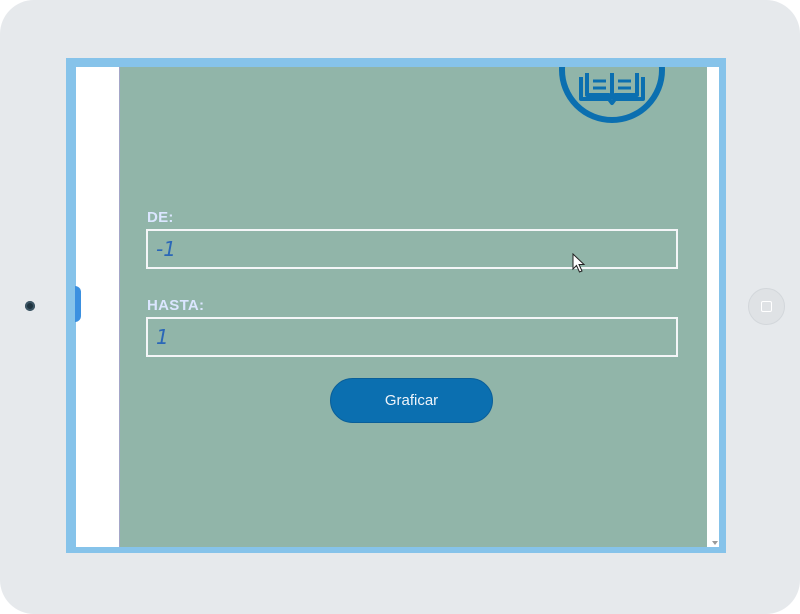 The image size is (800, 614). What do you see at coordinates (78, 304) in the screenshot?
I see `side-tab-handle` at bounding box center [78, 304].